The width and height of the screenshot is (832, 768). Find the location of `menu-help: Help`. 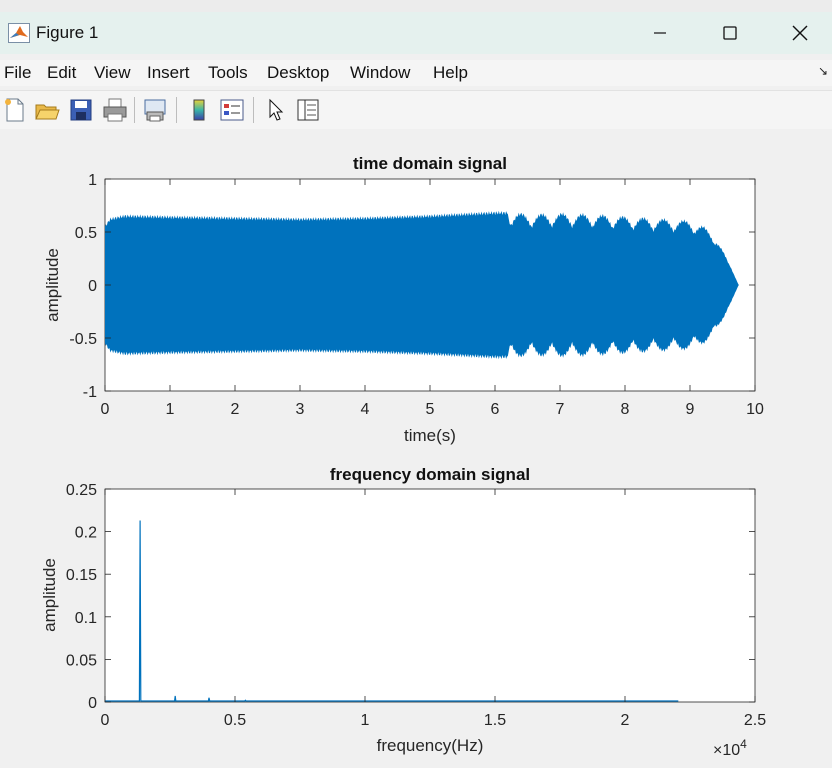

menu-help: Help is located at coordinates (450, 73).